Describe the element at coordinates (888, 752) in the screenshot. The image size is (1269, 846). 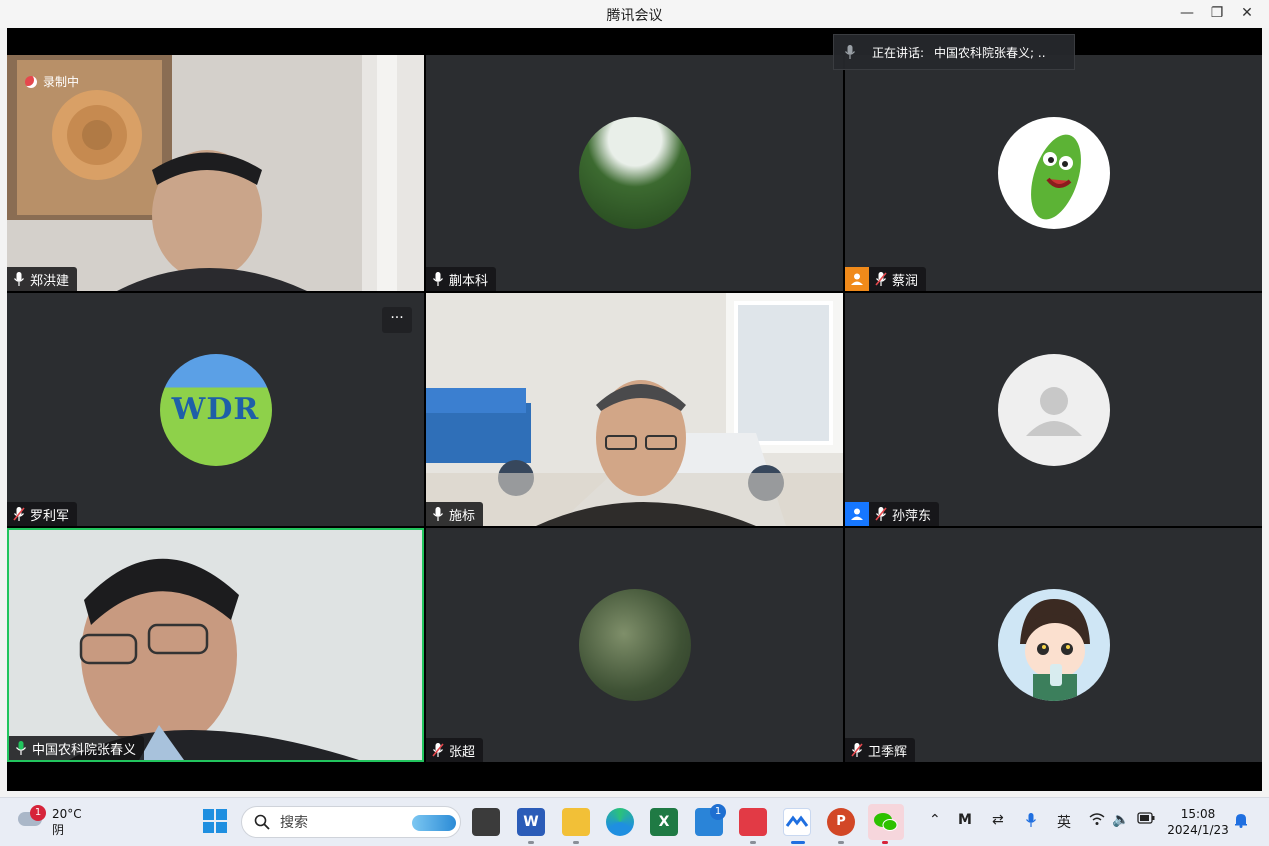
I see `participant-name: 卫季辉` at that location.